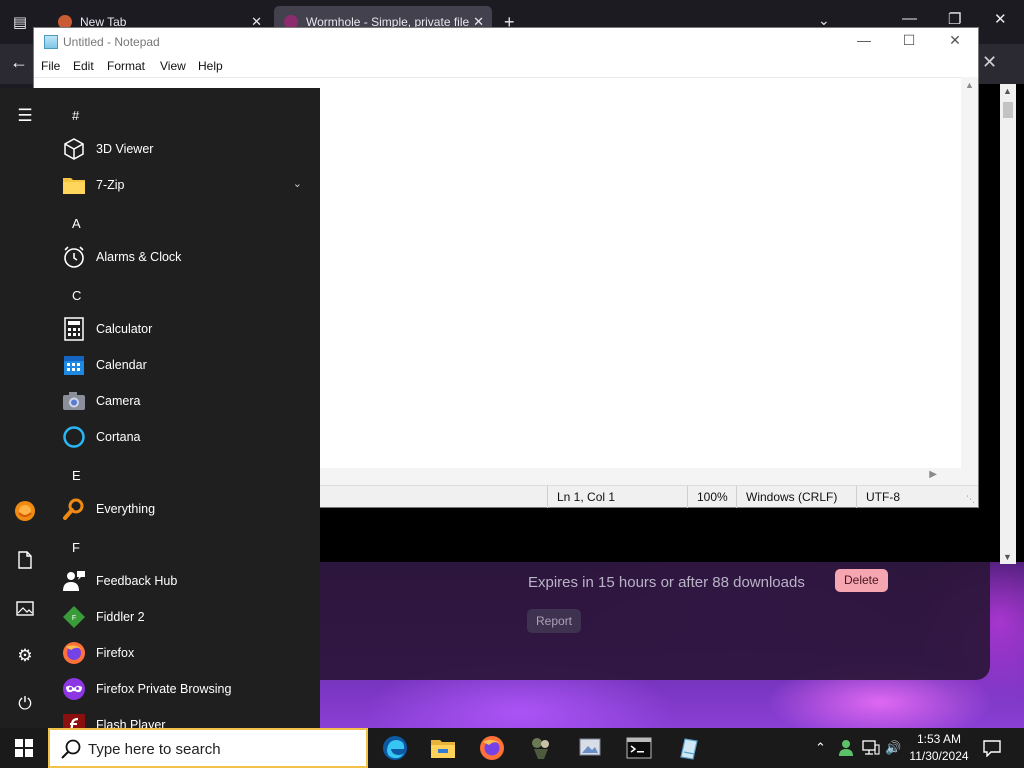  What do you see at coordinates (796, 497) in the screenshot?
I see `line-endings: Windows (CRLF)` at bounding box center [796, 497].